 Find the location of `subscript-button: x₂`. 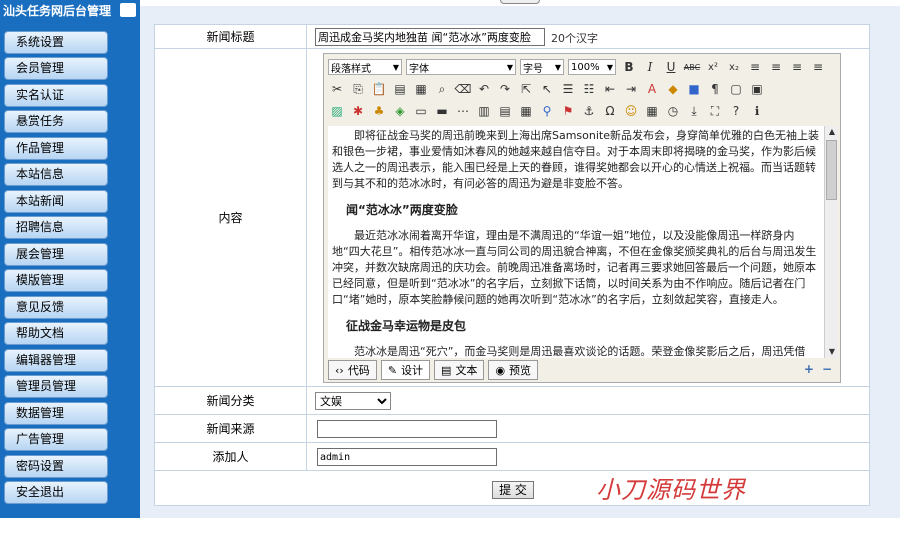

subscript-button: x₂ is located at coordinates (734, 67).